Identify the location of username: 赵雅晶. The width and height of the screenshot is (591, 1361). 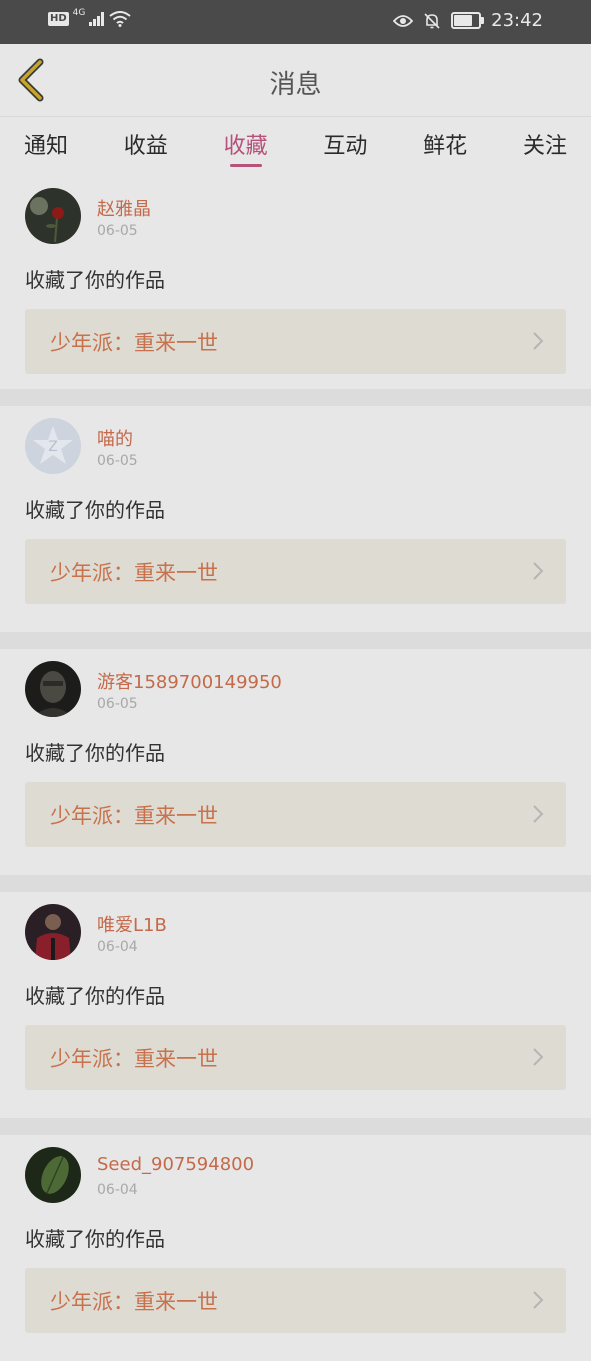
(124, 208).